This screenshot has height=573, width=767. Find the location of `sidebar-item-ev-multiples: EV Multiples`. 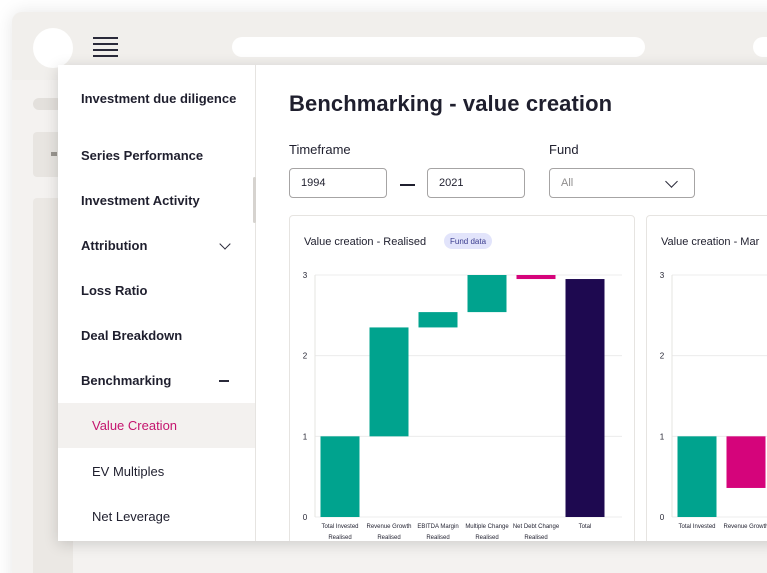

sidebar-item-ev-multiples: EV Multiples is located at coordinates (156, 471).